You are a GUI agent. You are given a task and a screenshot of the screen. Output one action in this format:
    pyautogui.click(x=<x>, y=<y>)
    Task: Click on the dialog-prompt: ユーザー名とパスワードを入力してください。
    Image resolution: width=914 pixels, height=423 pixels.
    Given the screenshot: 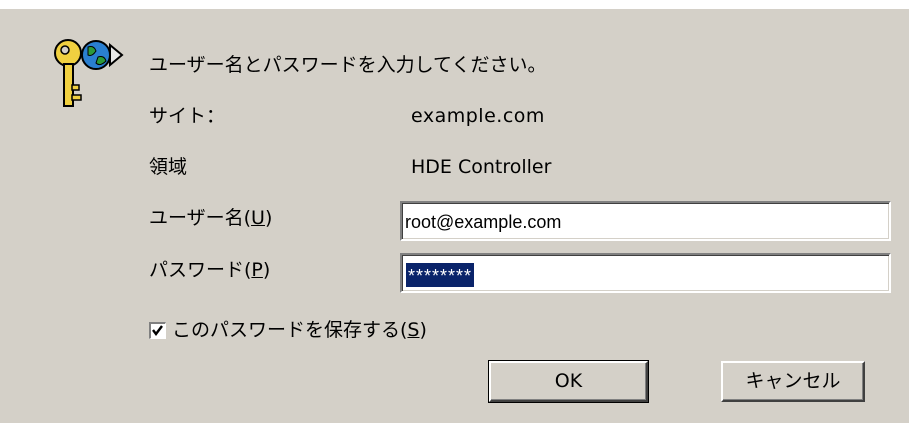 What is the action you would take?
    pyautogui.click(x=348, y=65)
    